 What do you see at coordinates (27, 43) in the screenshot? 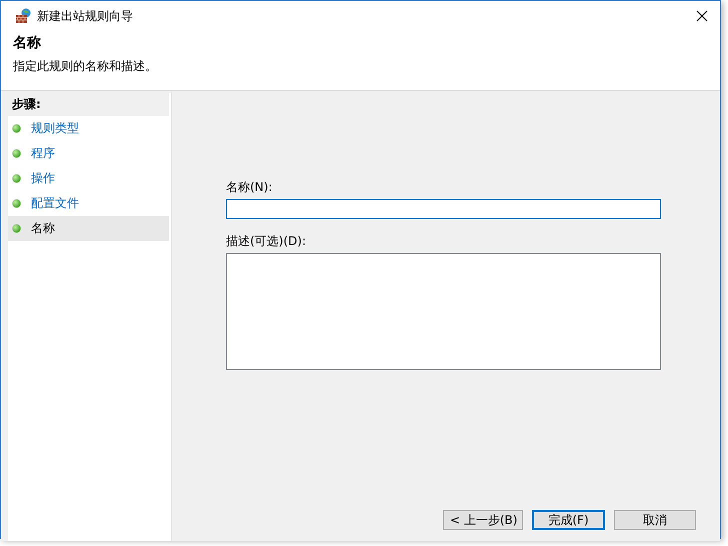
I see `page-title: 名称` at bounding box center [27, 43].